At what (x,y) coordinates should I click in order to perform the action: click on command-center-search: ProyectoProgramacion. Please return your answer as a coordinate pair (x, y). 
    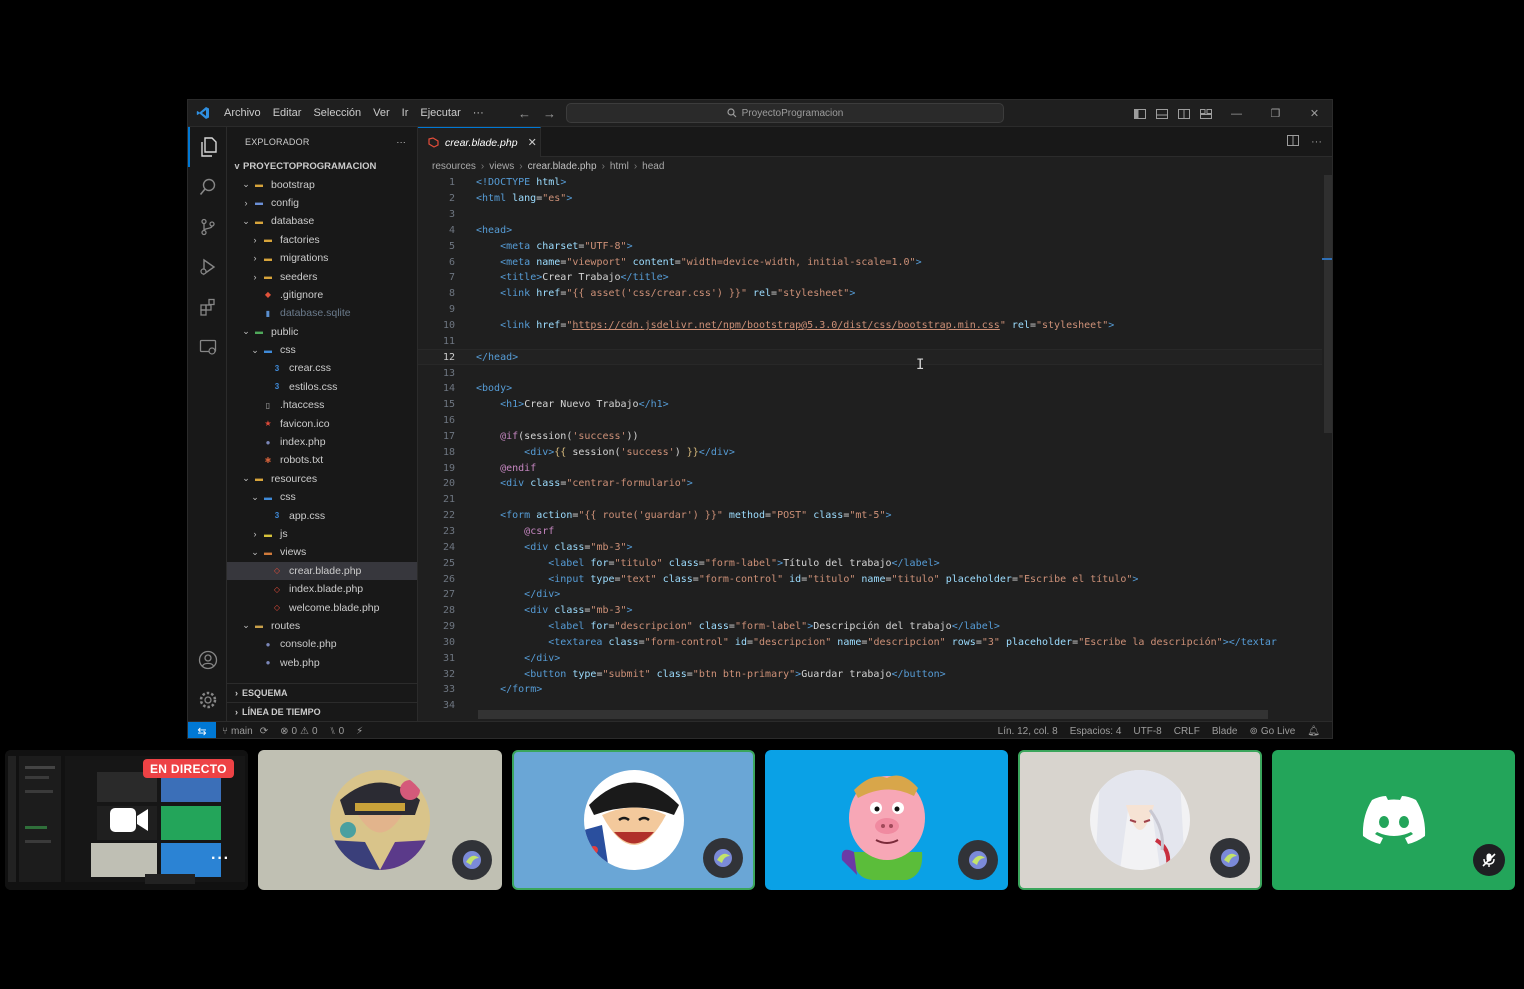
    Looking at the image, I should click on (785, 113).